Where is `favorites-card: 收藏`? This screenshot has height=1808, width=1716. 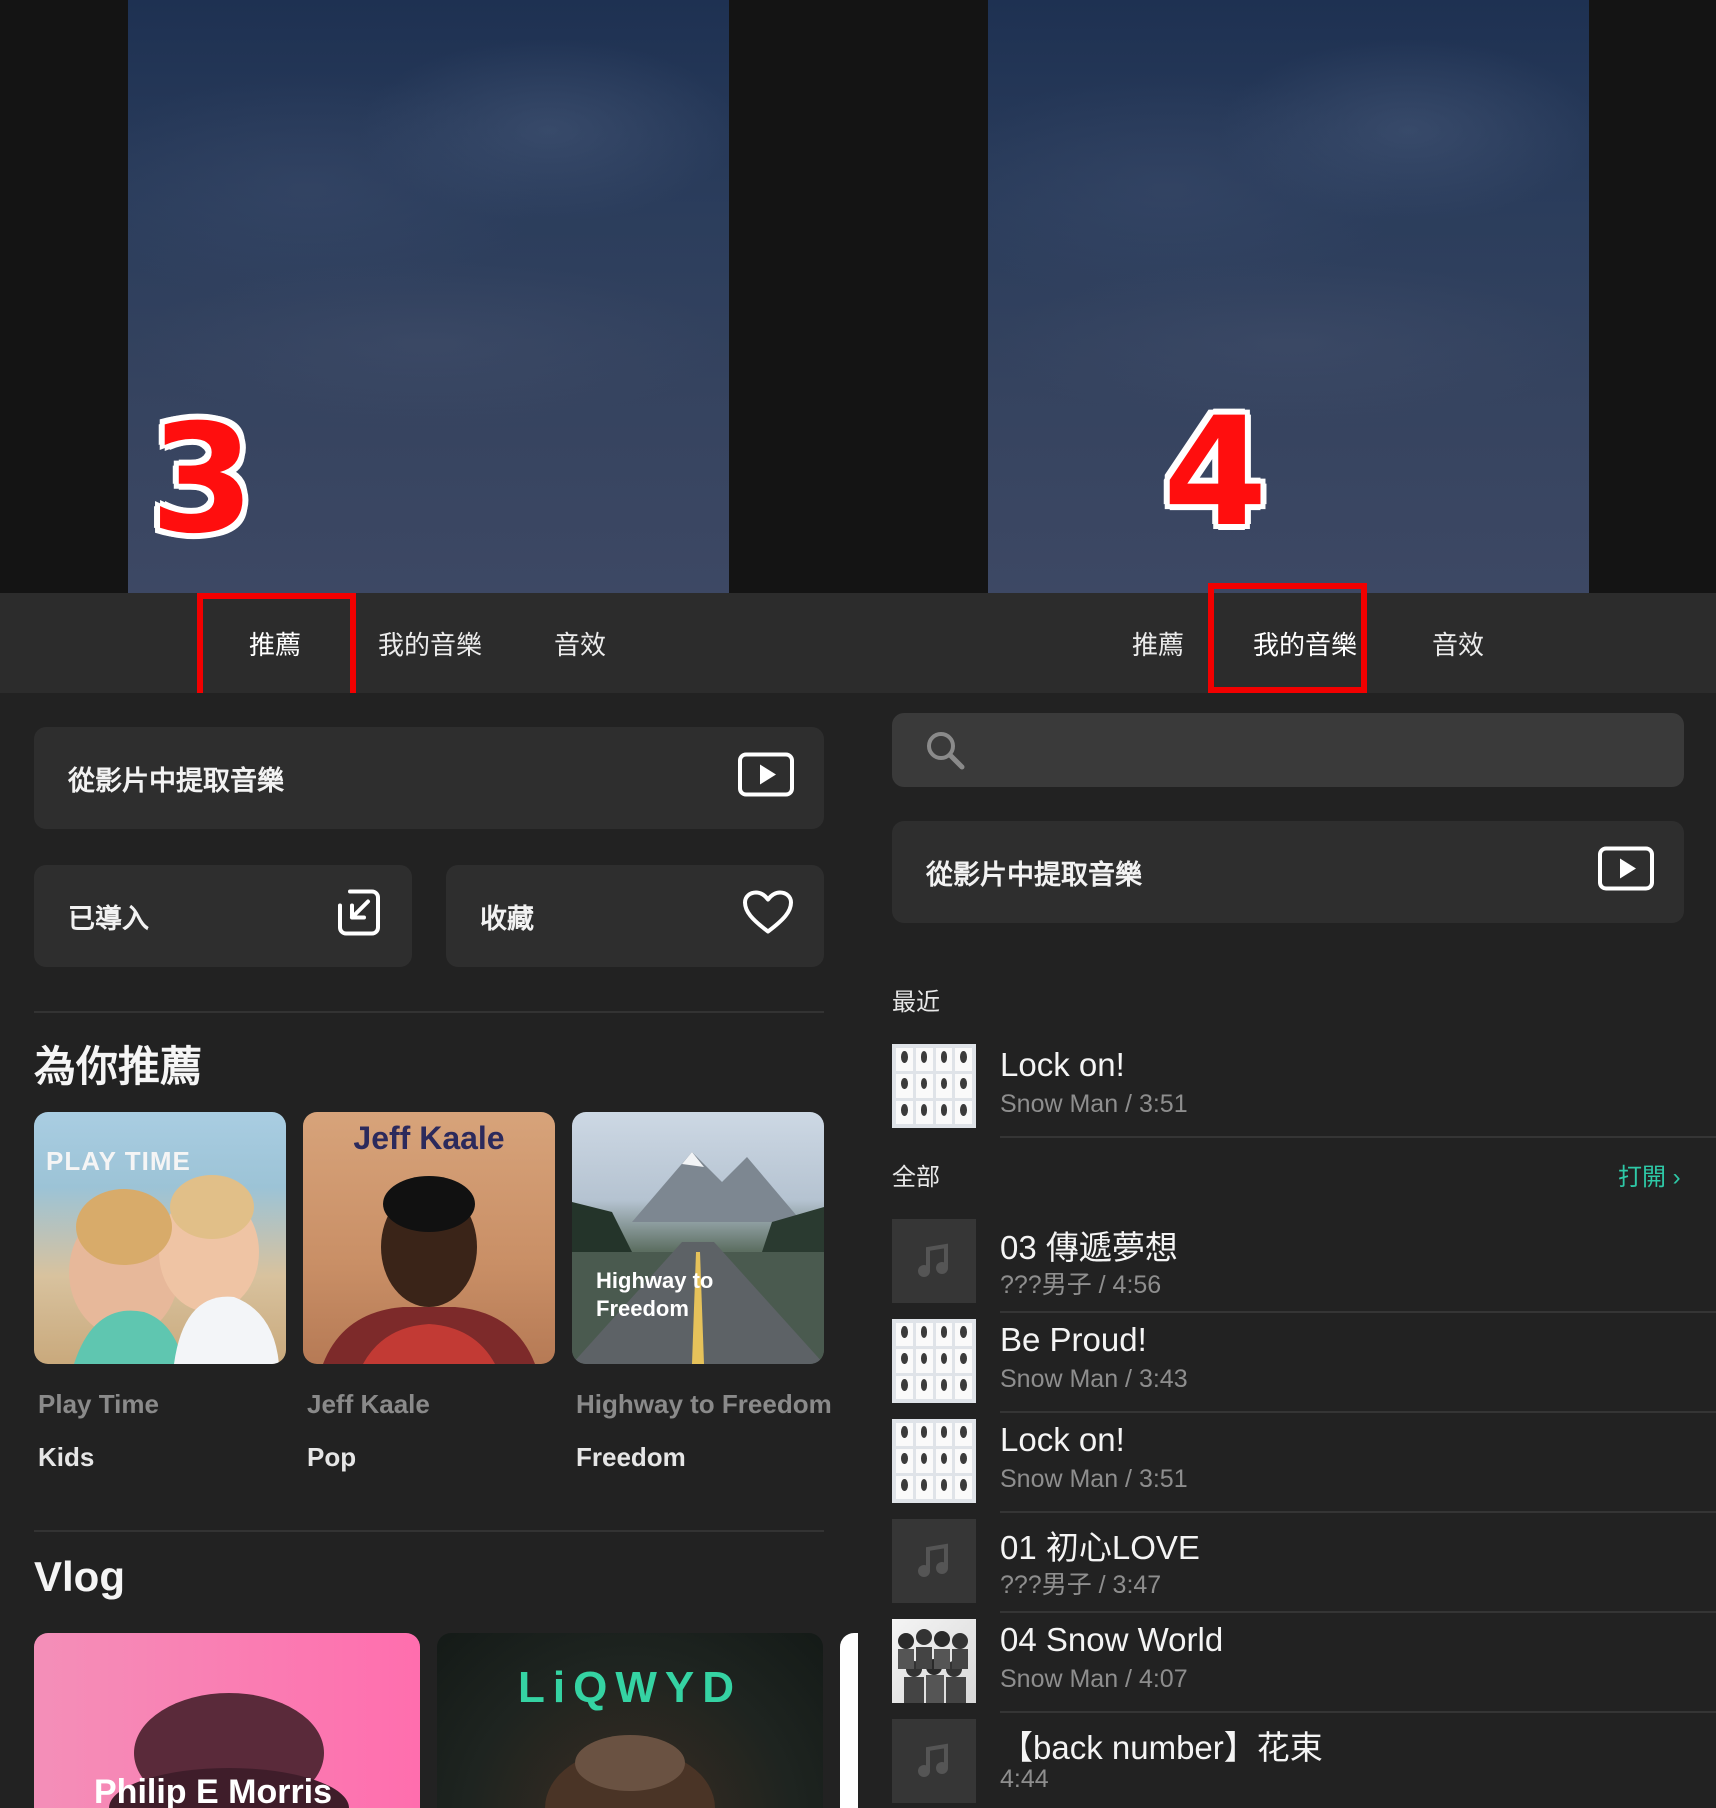
favorites-card: 收藏 is located at coordinates (635, 916).